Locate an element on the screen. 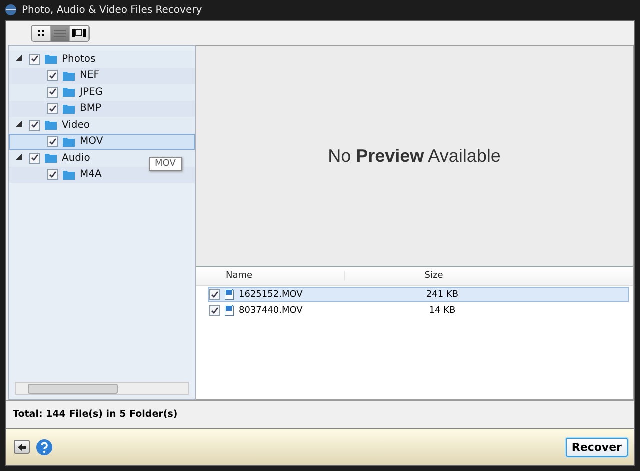  file-size: 14 KB is located at coordinates (442, 311).